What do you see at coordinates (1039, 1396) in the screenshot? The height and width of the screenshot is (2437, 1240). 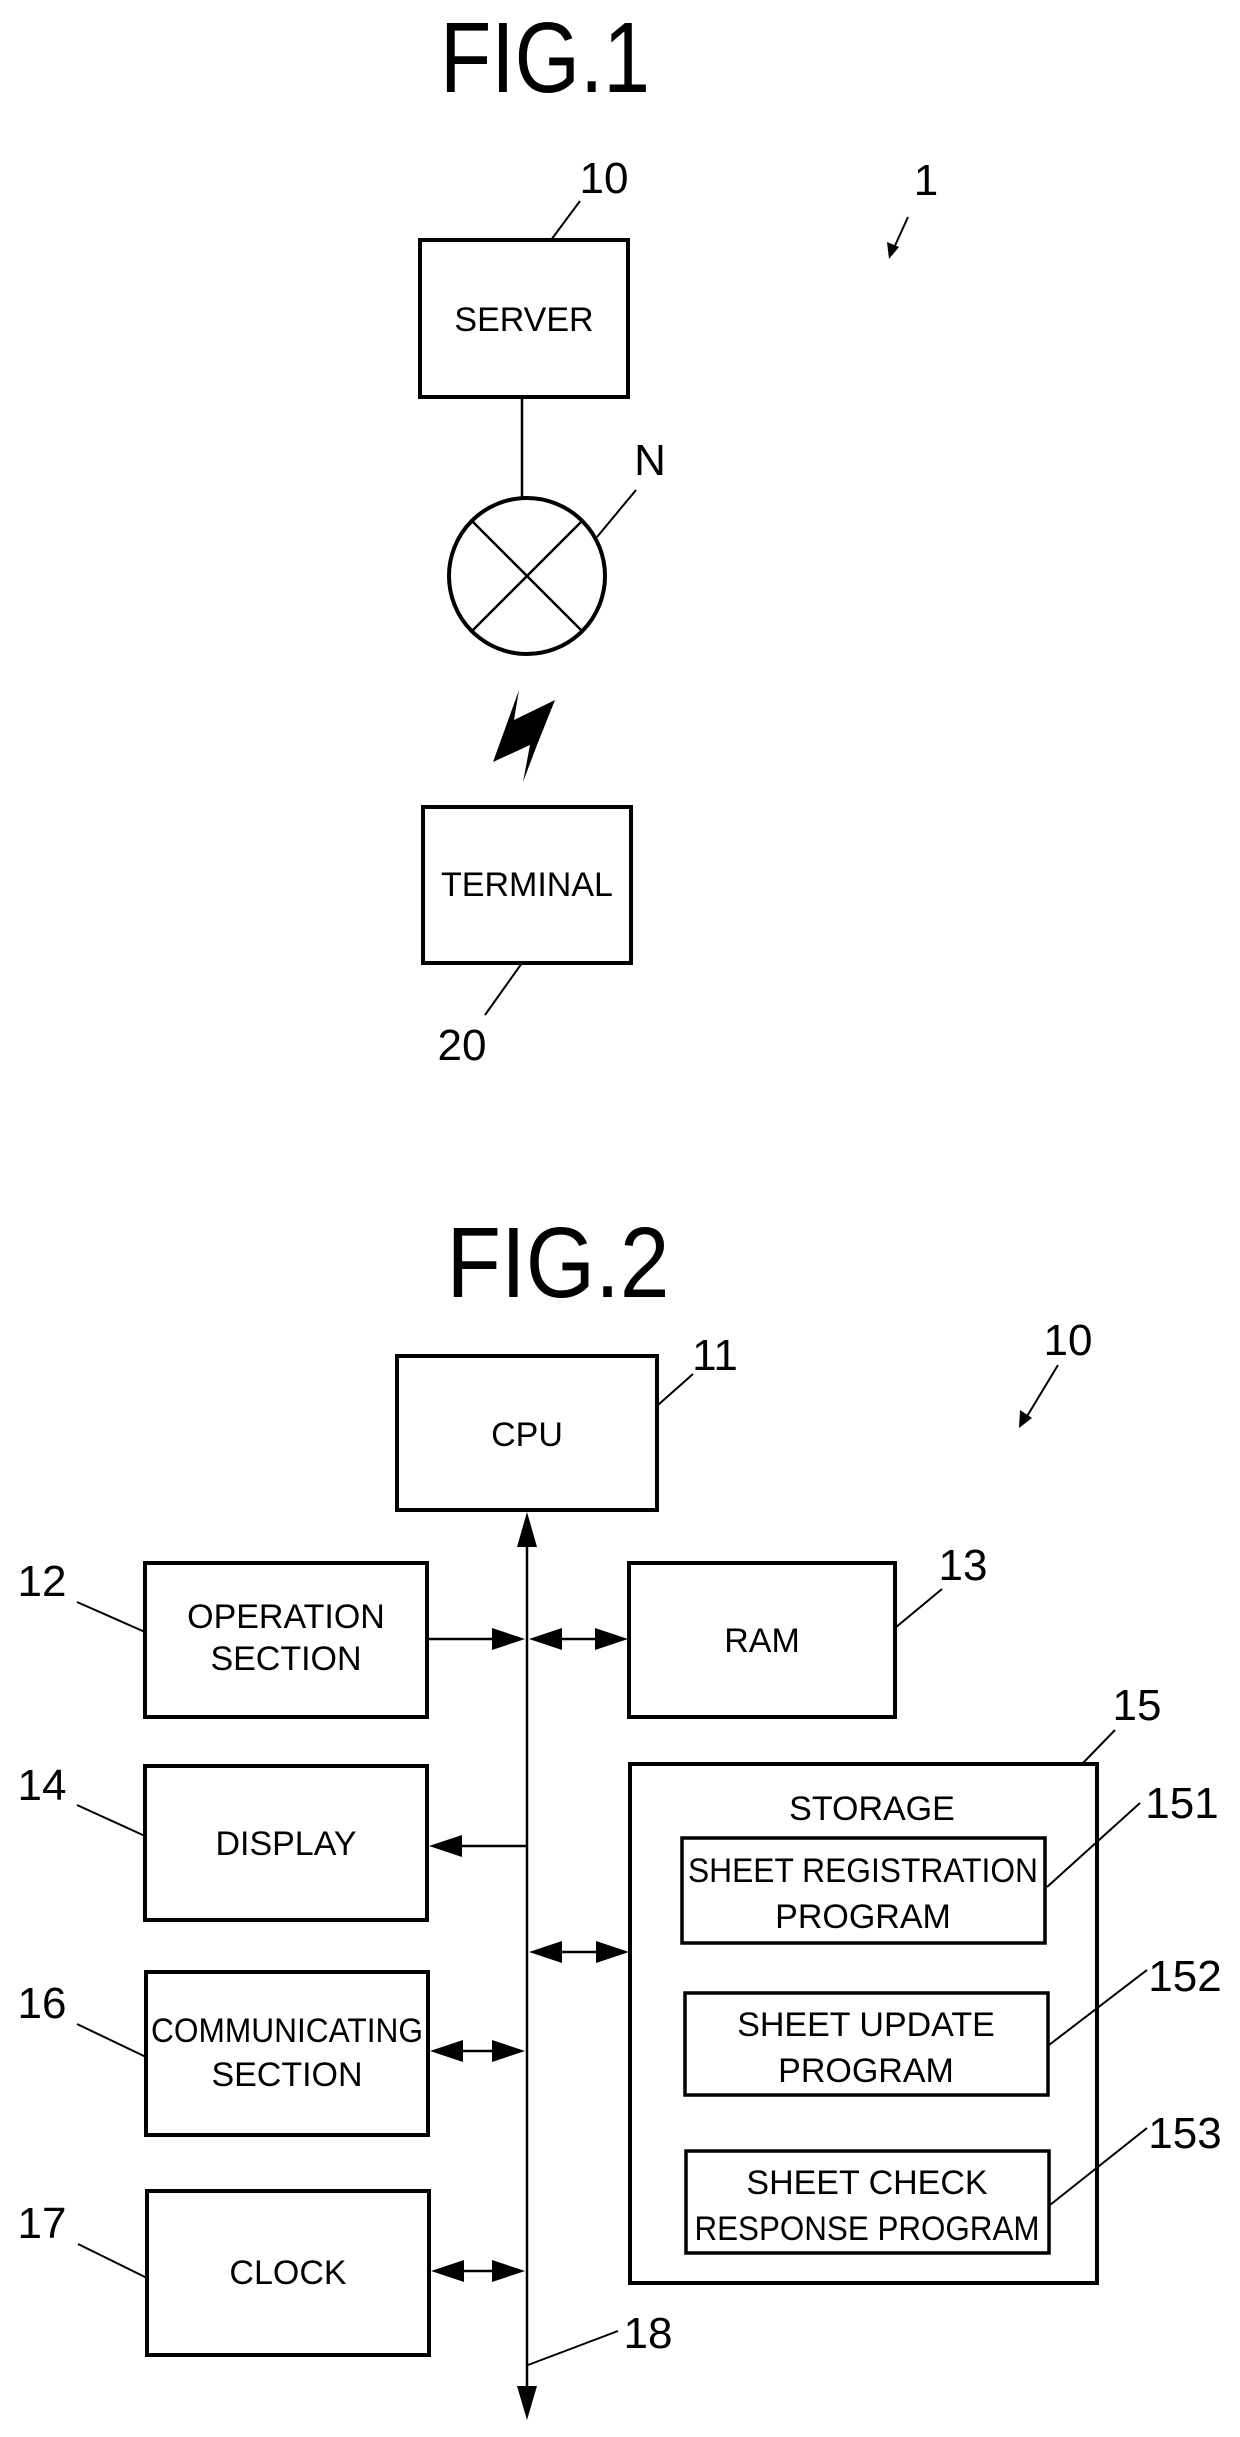 I see `device-ref-arrow-icon` at bounding box center [1039, 1396].